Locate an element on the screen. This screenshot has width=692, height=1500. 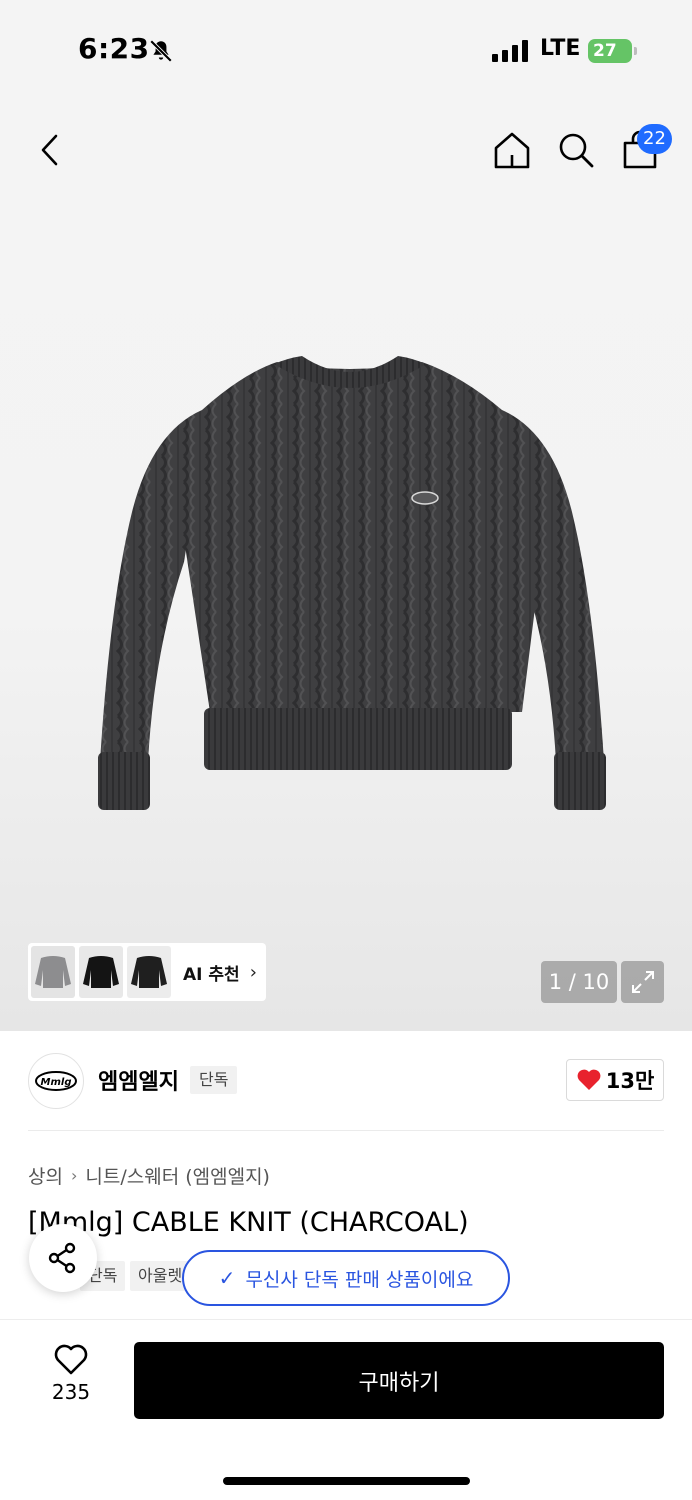
heart-filled-icon is located at coordinates (589, 1079).